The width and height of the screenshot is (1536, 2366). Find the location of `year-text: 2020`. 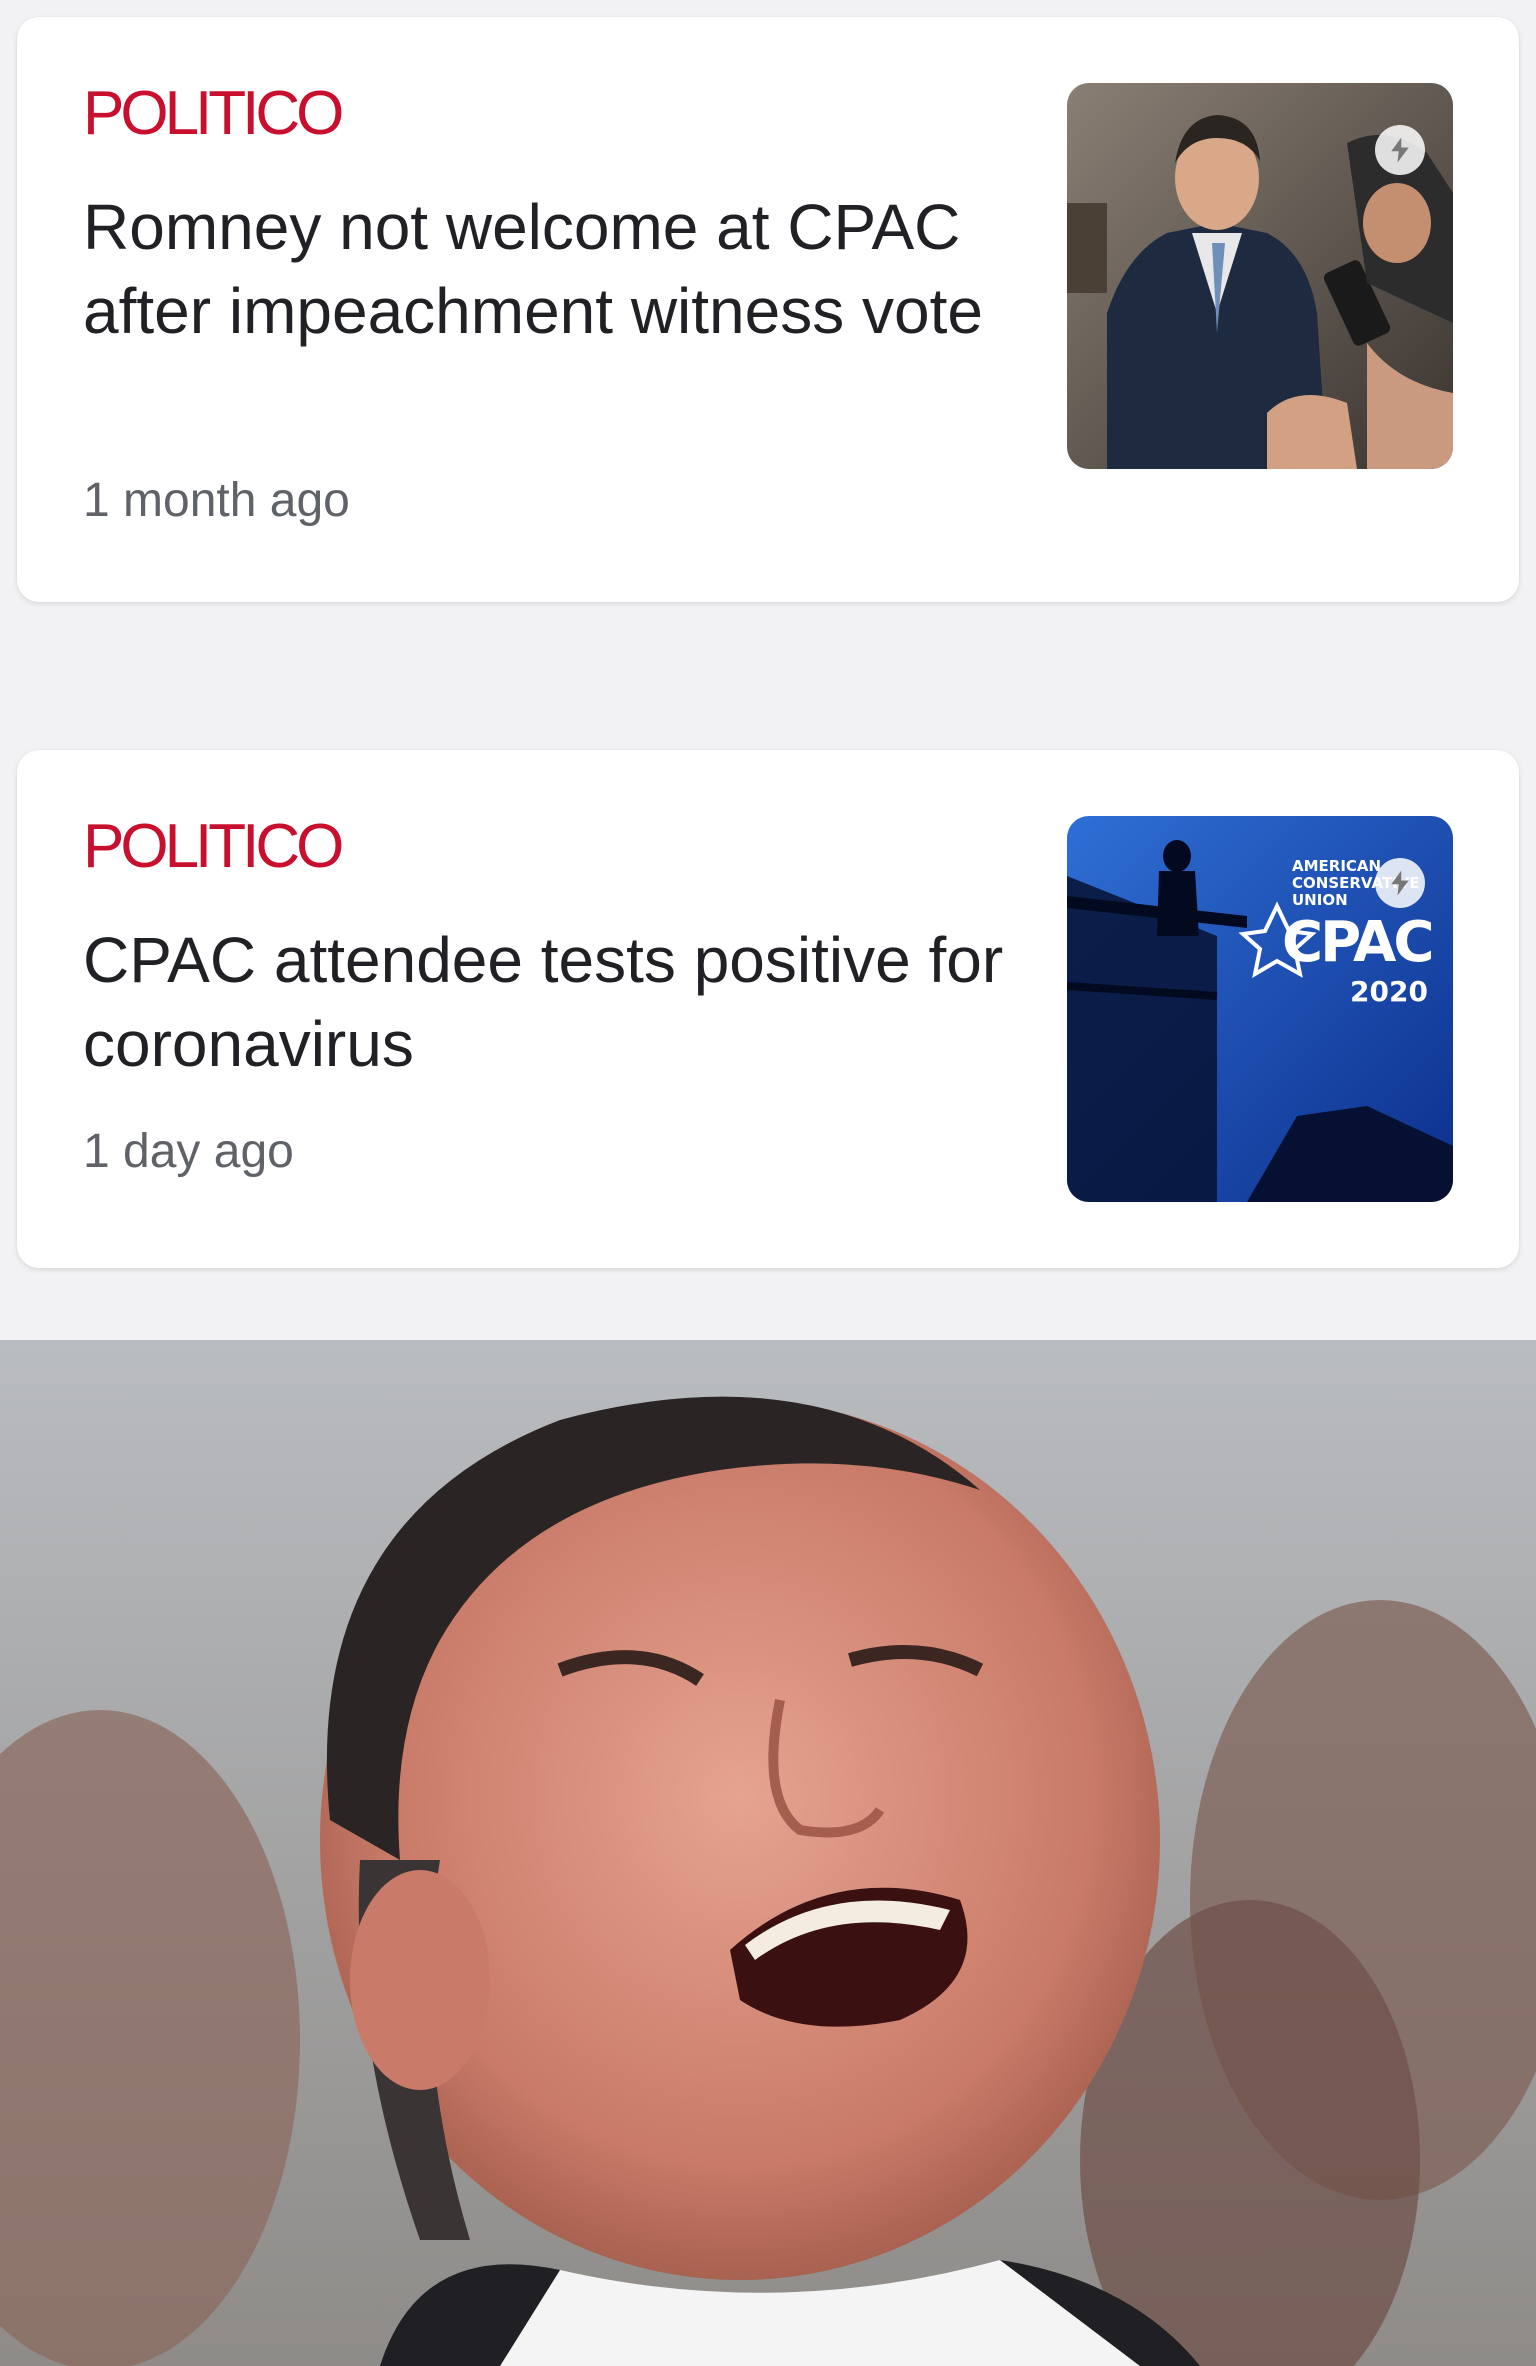

year-text: 2020 is located at coordinates (1389, 991).